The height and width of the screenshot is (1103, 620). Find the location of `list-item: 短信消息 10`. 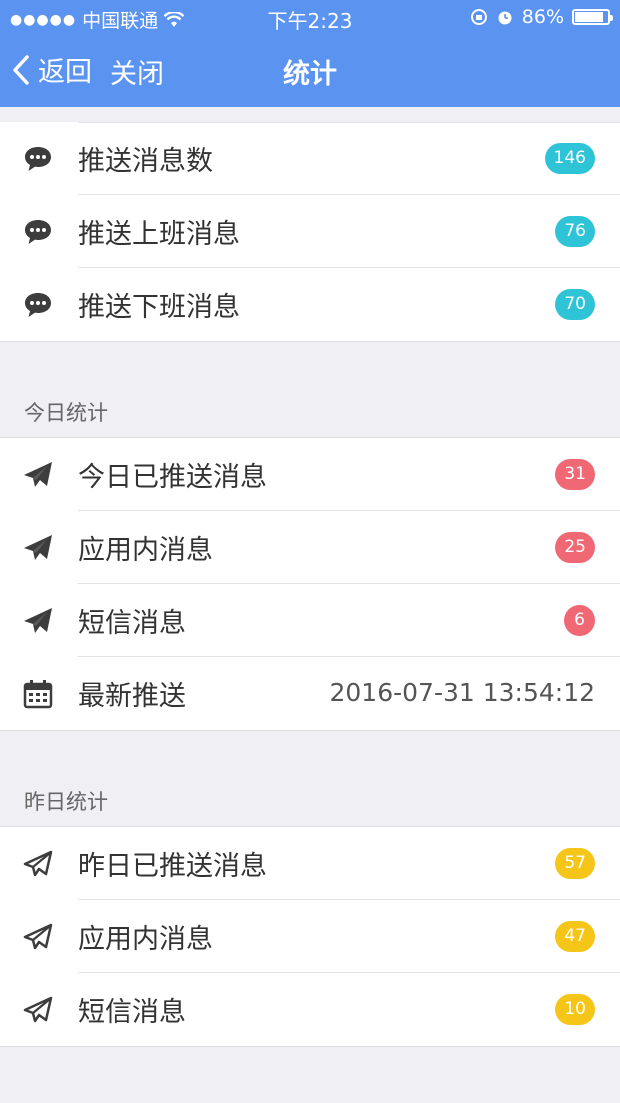

list-item: 短信消息 10 is located at coordinates (310, 1009).